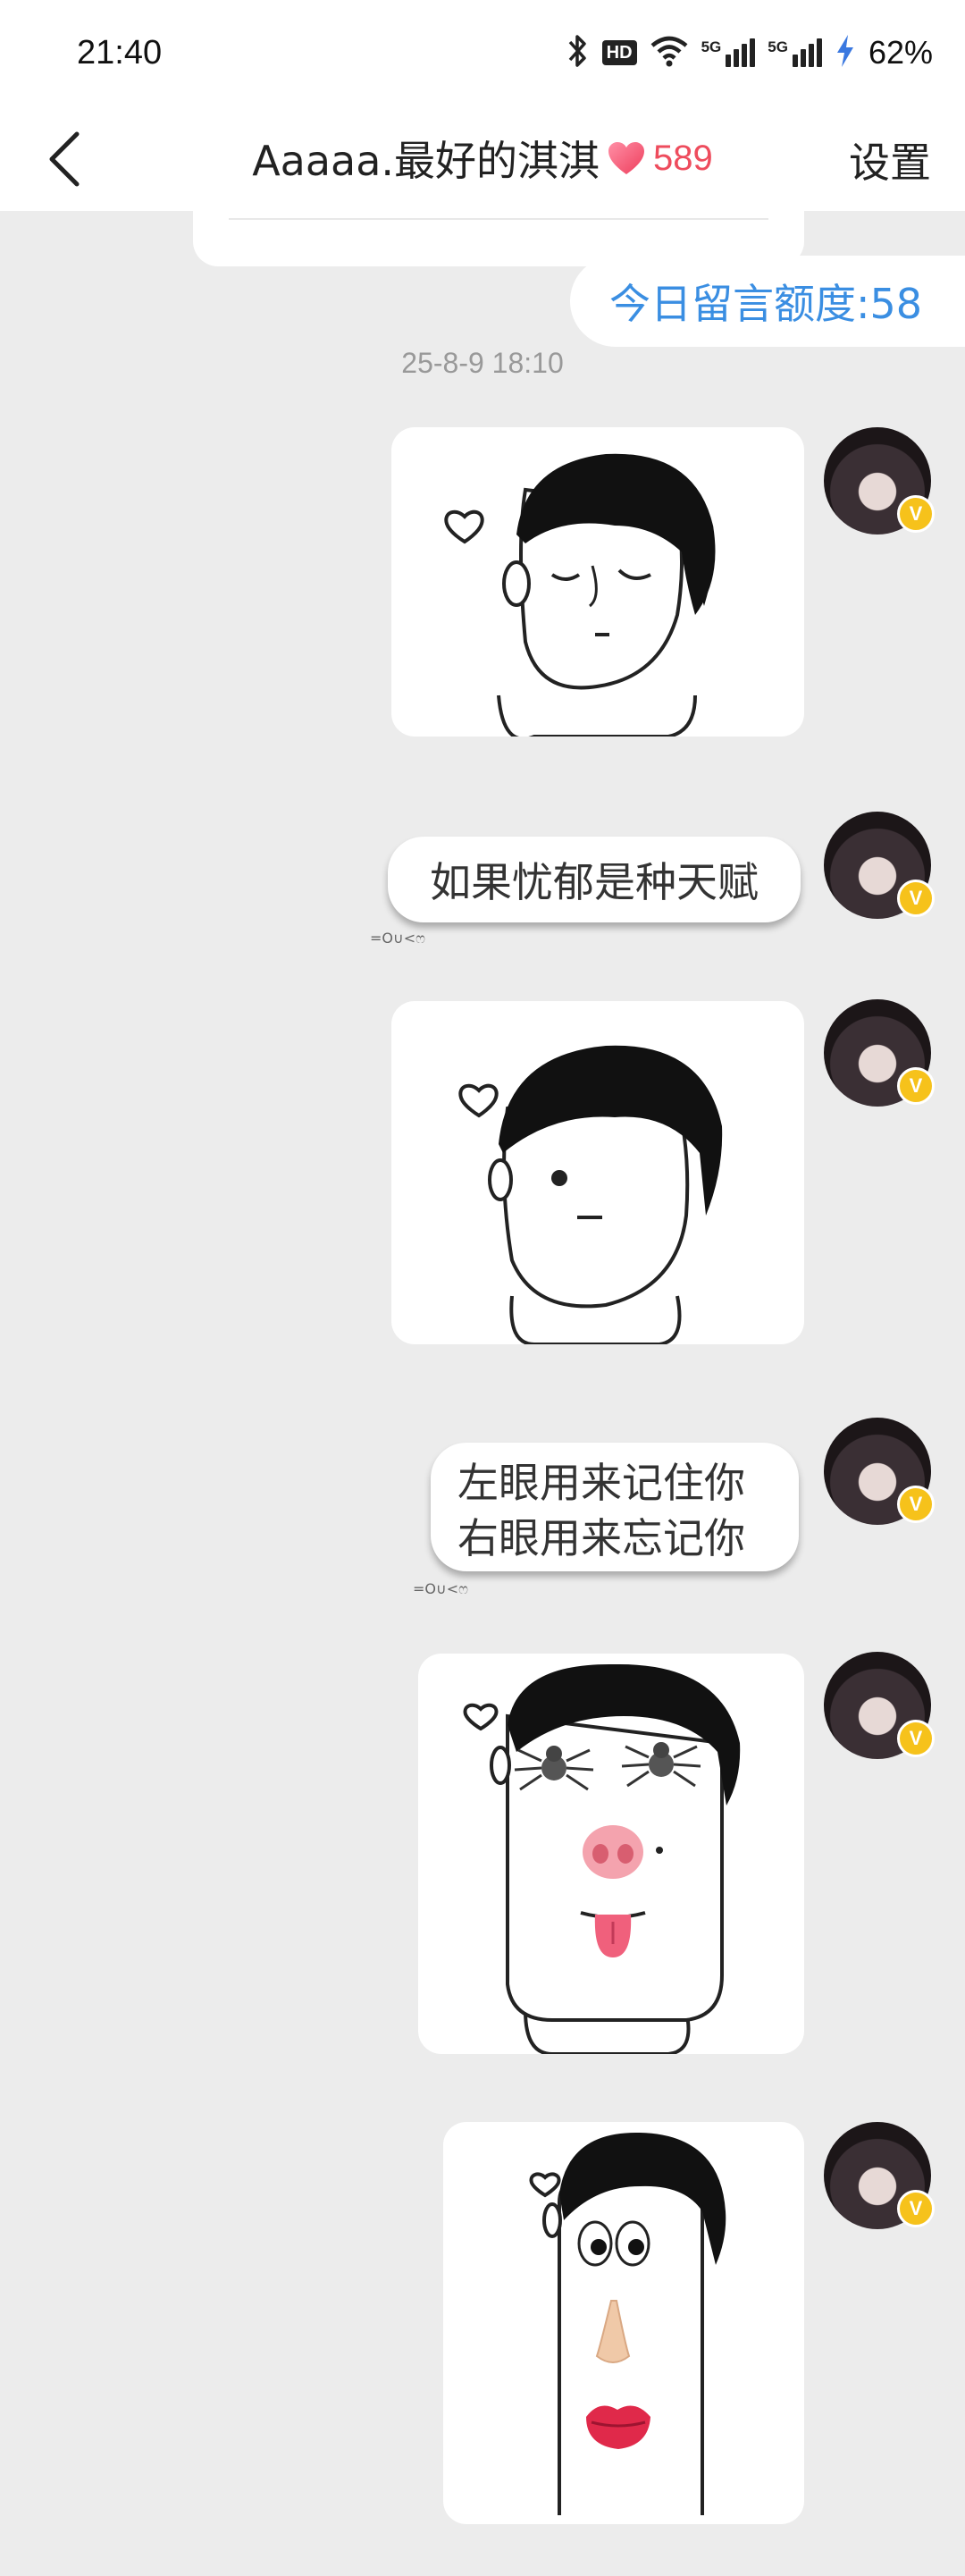 The image size is (965, 2576). Describe the element at coordinates (683, 158) in the screenshot. I see `intimacy-count: 589` at that location.